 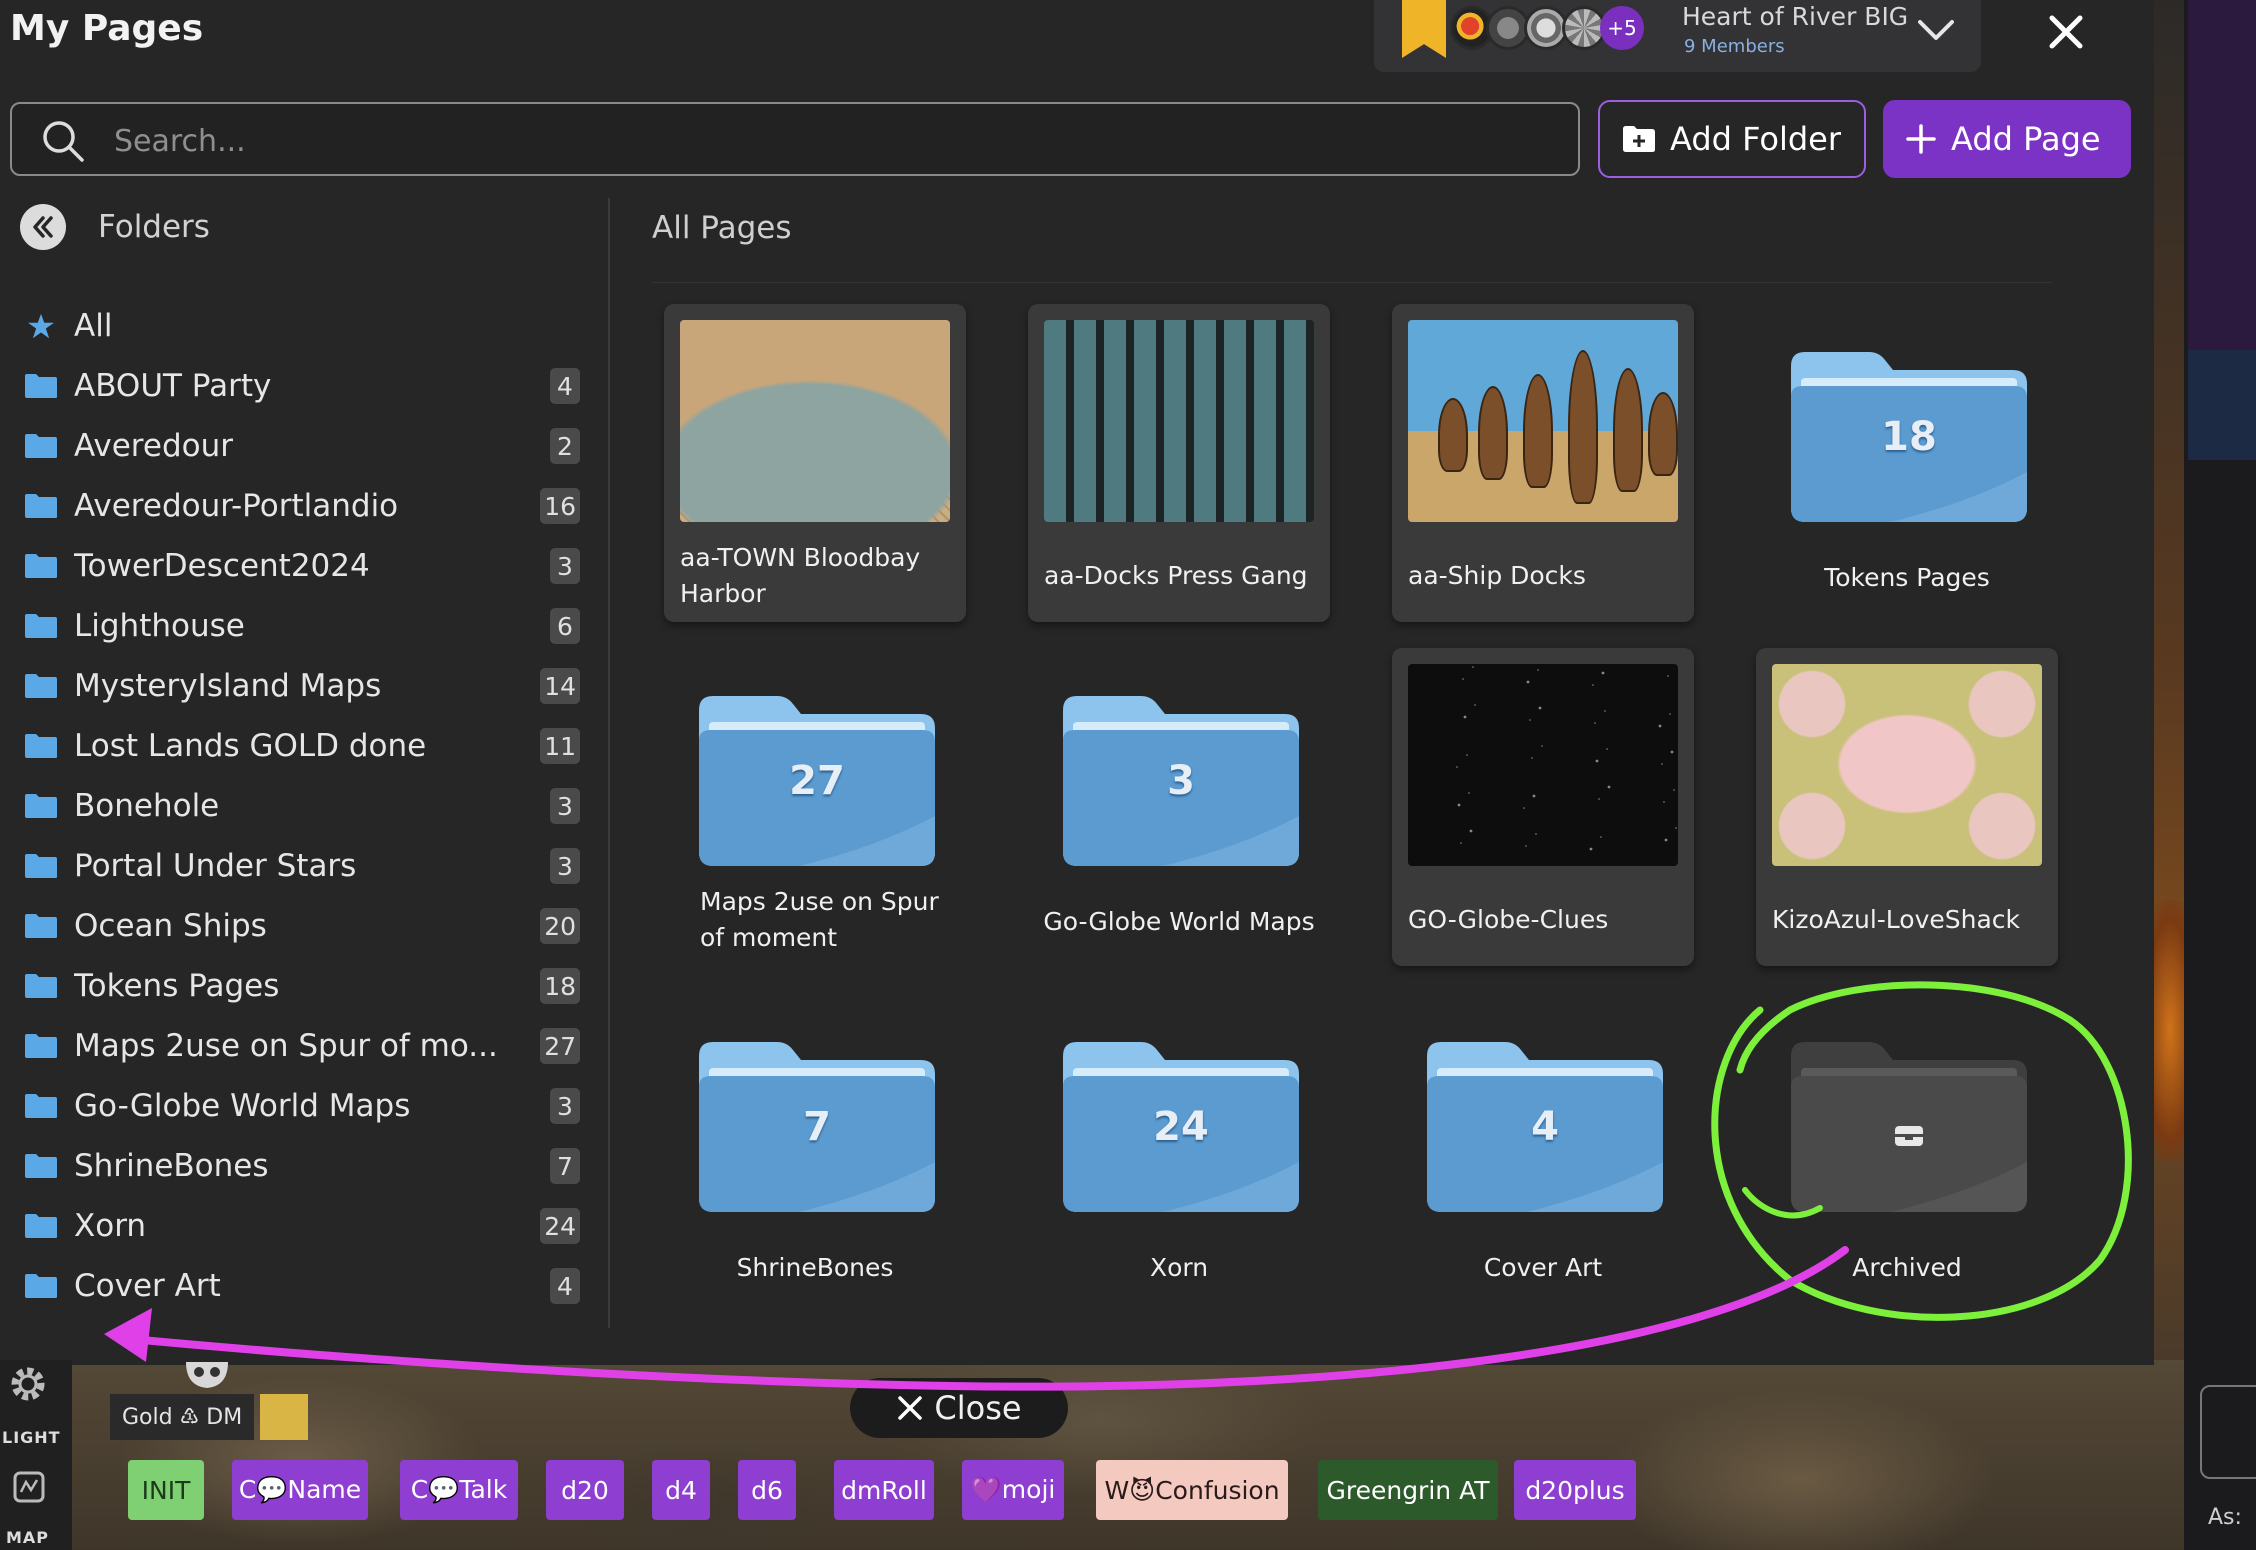 I want to click on page-card: aa-Ship Docks, so click(x=1543, y=463).